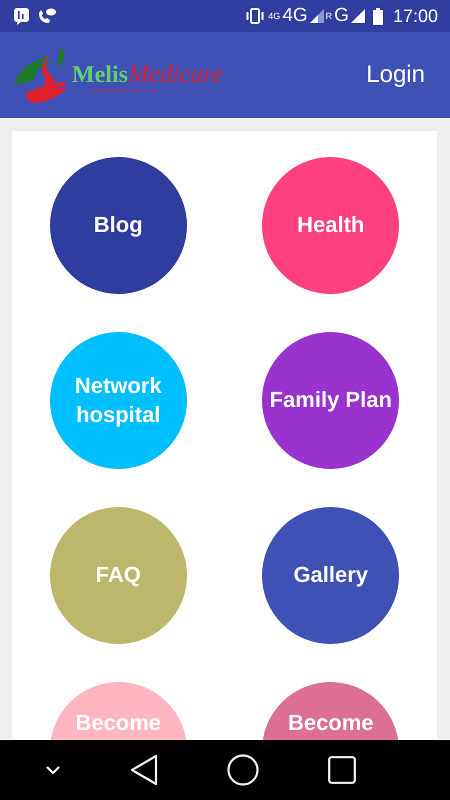 The image size is (450, 800). What do you see at coordinates (331, 711) in the screenshot?
I see `menu-tile: Become` at bounding box center [331, 711].